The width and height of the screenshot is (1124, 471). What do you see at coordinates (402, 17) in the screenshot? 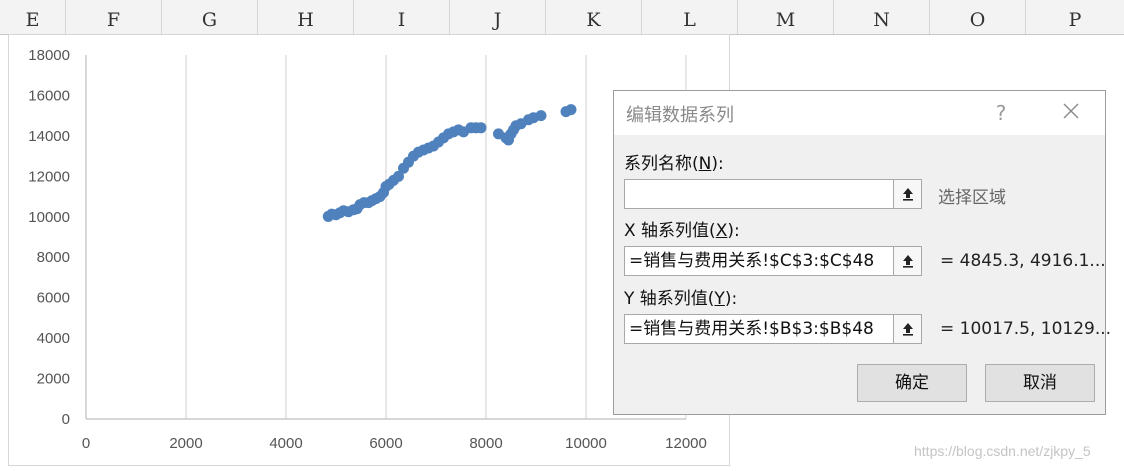
I see `column-header-i: I` at bounding box center [402, 17].